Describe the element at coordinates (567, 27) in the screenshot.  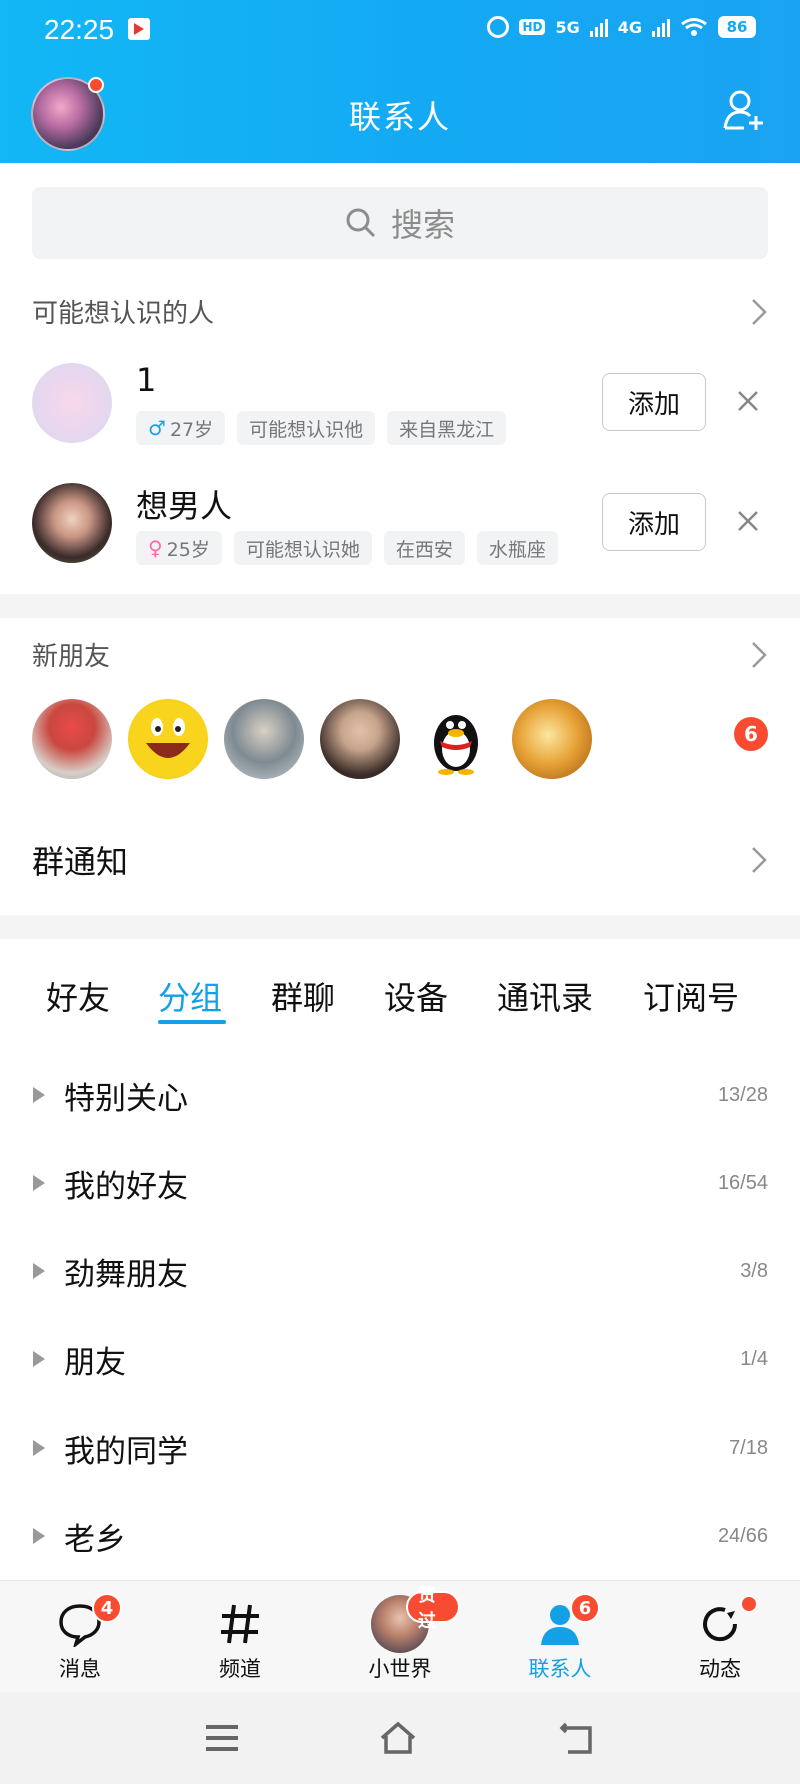
I see `network-5g-label: 5G` at that location.